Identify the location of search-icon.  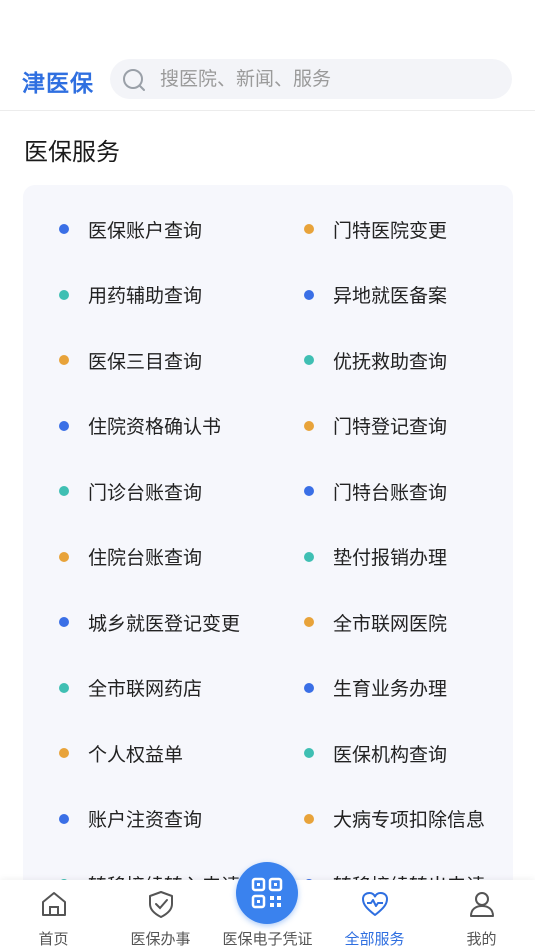
(134, 80).